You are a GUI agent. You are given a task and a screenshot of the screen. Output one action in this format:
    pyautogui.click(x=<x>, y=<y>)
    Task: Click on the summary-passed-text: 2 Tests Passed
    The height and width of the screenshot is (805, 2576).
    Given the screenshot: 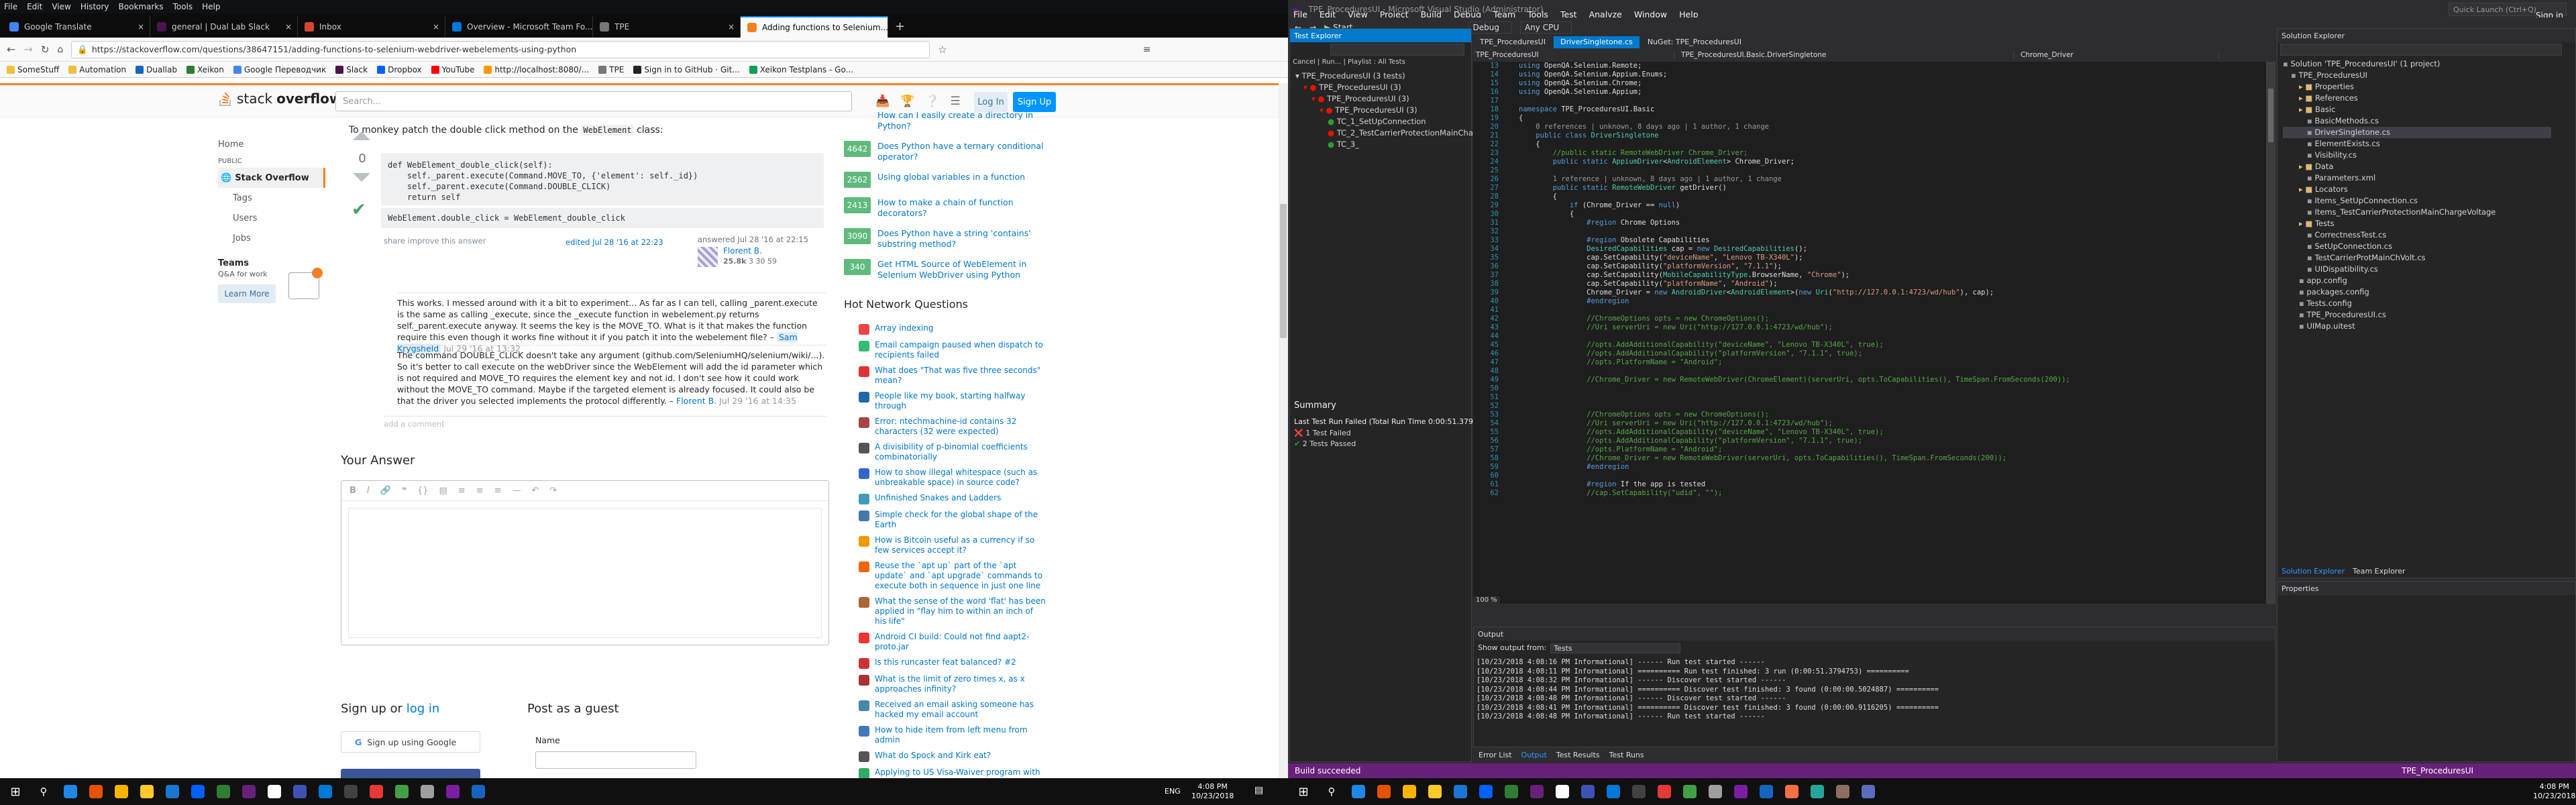 What is the action you would take?
    pyautogui.click(x=1329, y=443)
    